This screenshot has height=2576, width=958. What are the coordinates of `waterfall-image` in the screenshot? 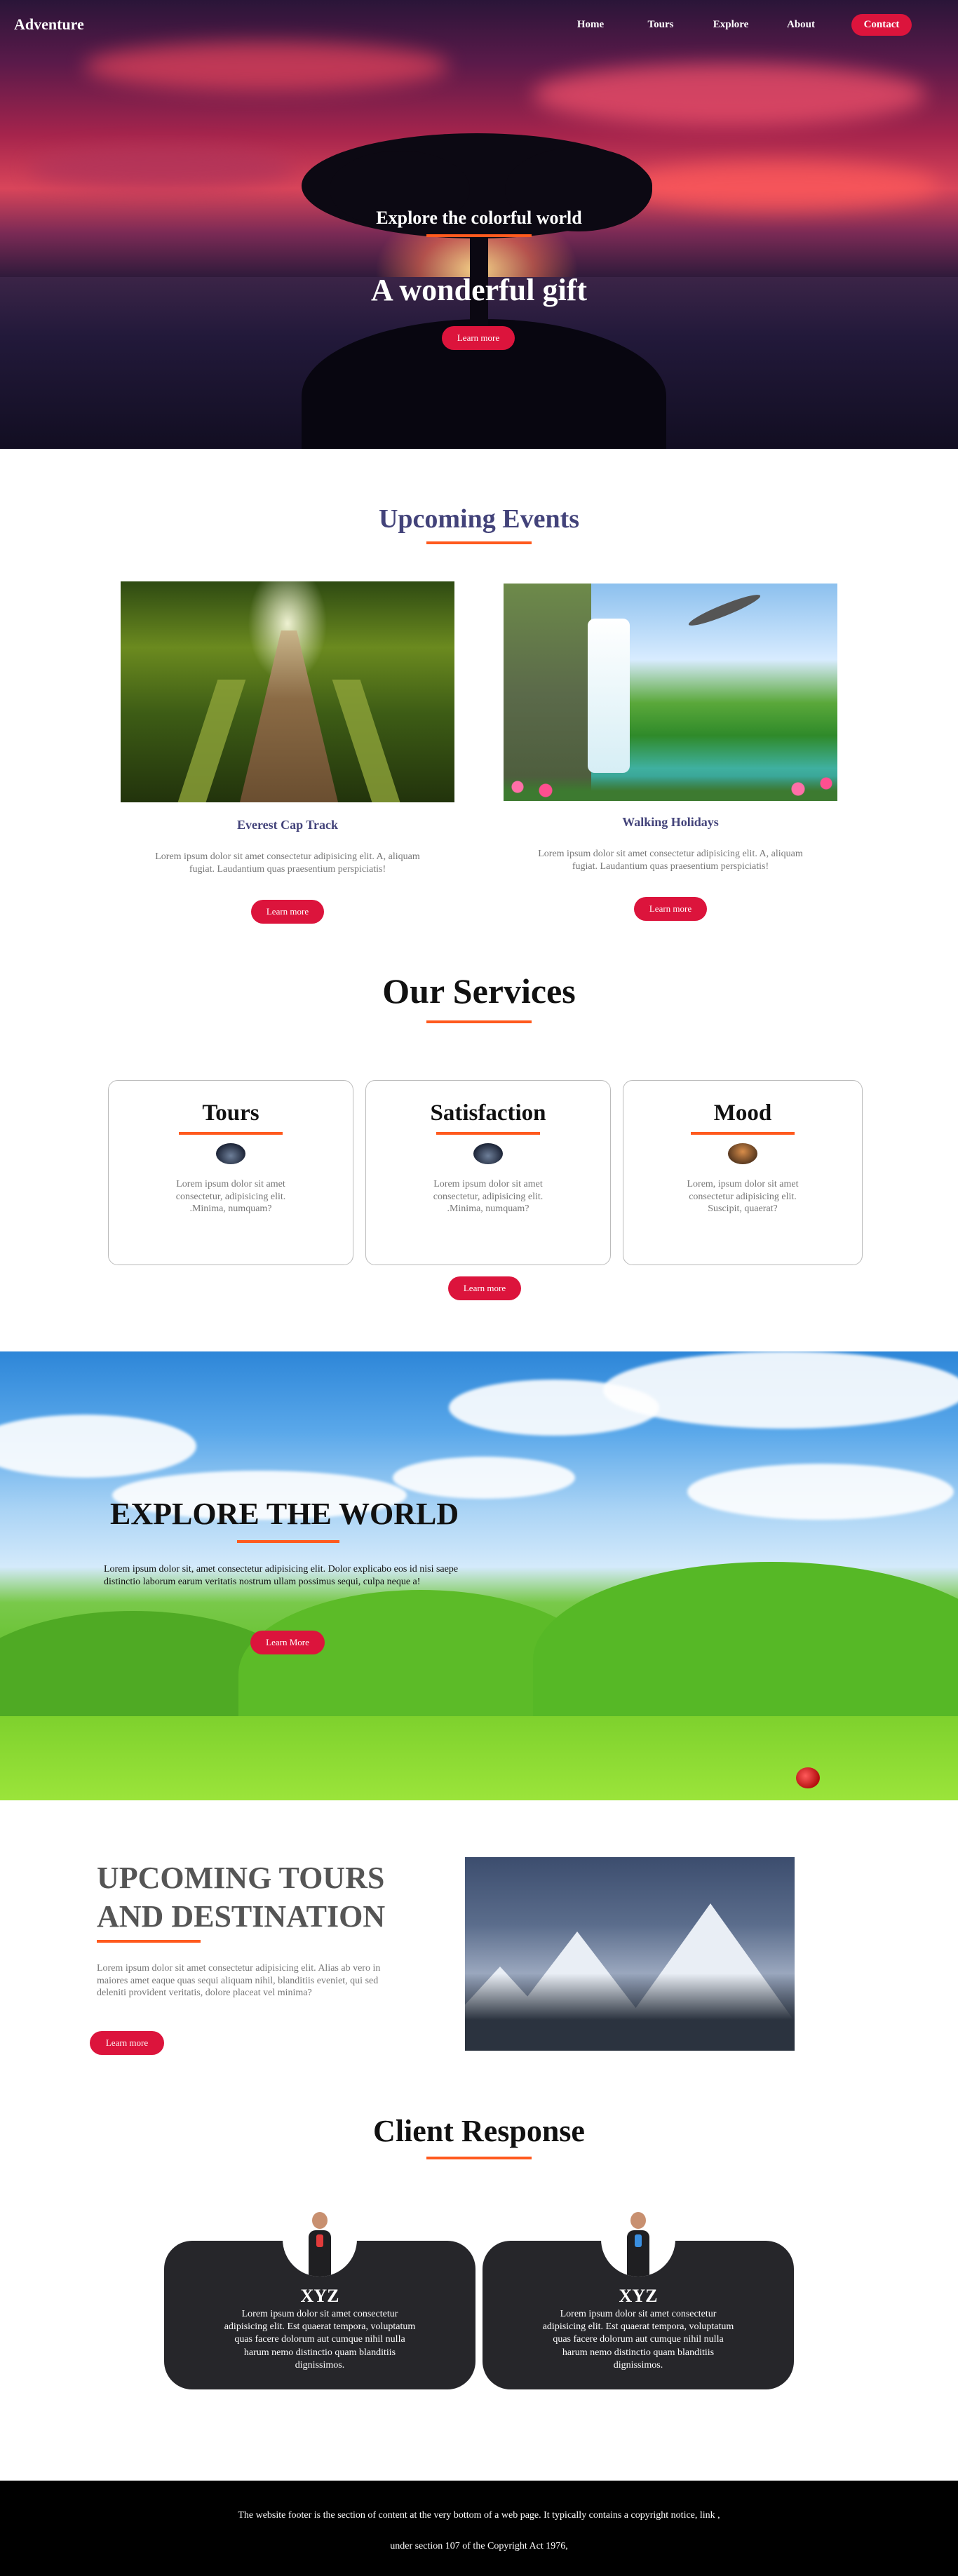 It's located at (670, 692).